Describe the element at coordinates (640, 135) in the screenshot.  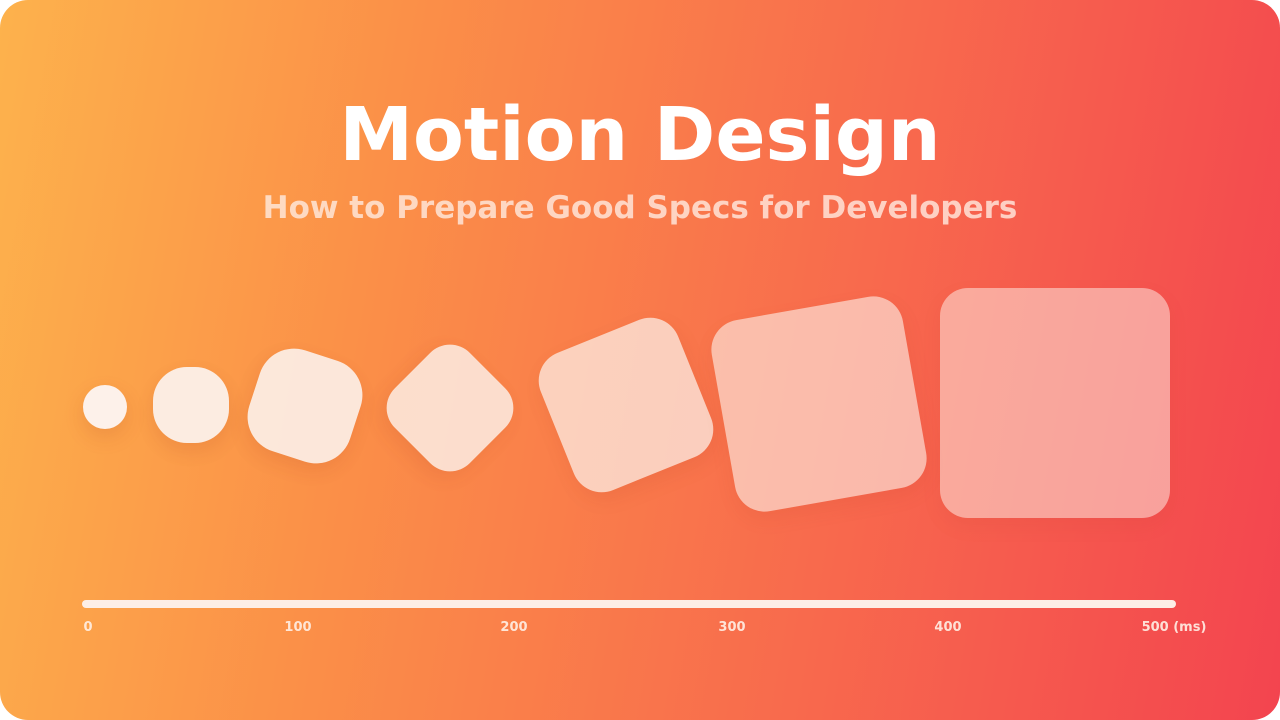
I see `title: Motion Design` at that location.